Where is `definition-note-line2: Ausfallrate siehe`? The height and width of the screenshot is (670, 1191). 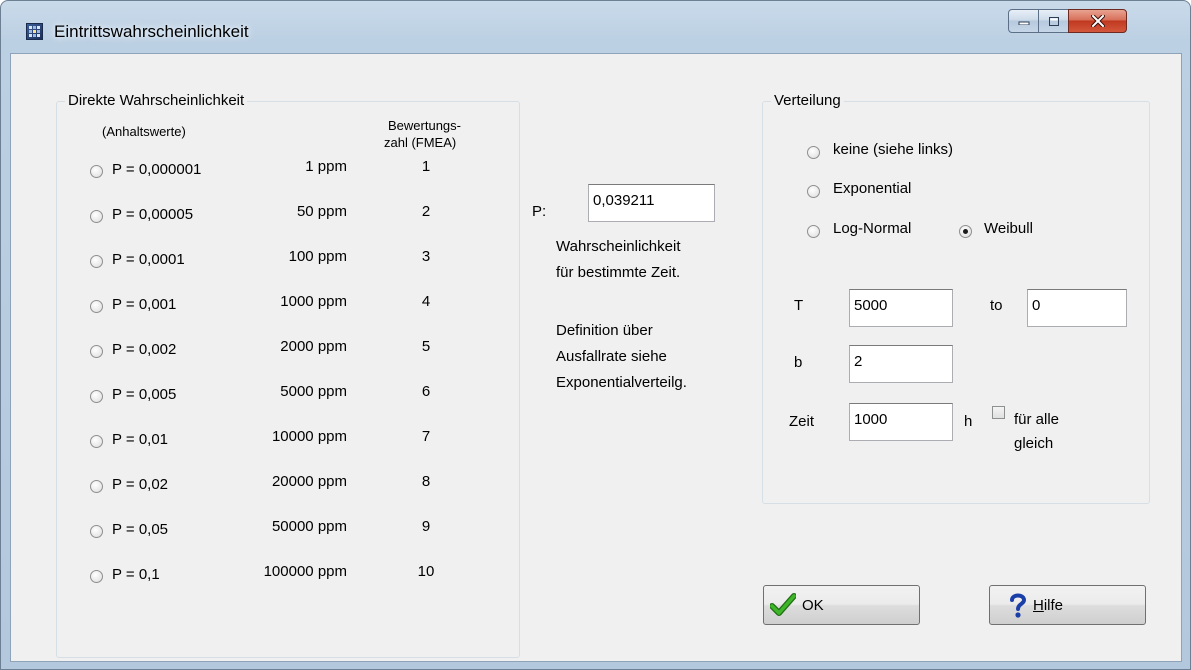
definition-note-line2: Ausfallrate siehe is located at coordinates (611, 356).